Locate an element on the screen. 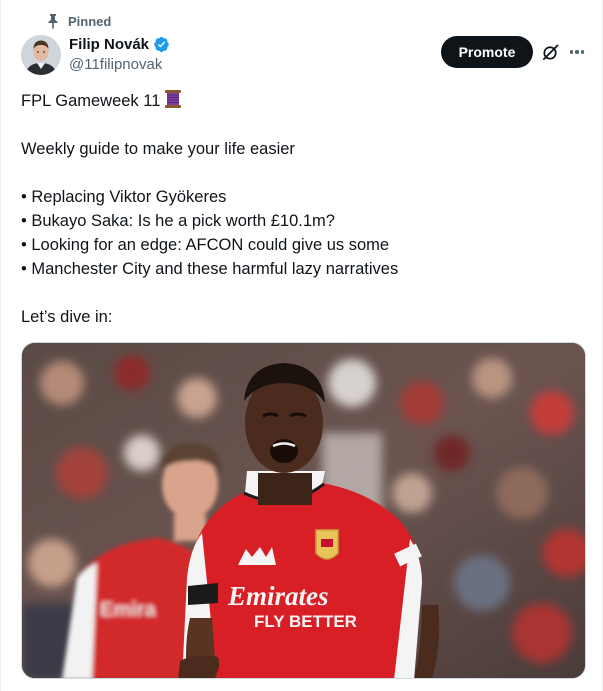 The height and width of the screenshot is (691, 603). more-icon is located at coordinates (577, 52).